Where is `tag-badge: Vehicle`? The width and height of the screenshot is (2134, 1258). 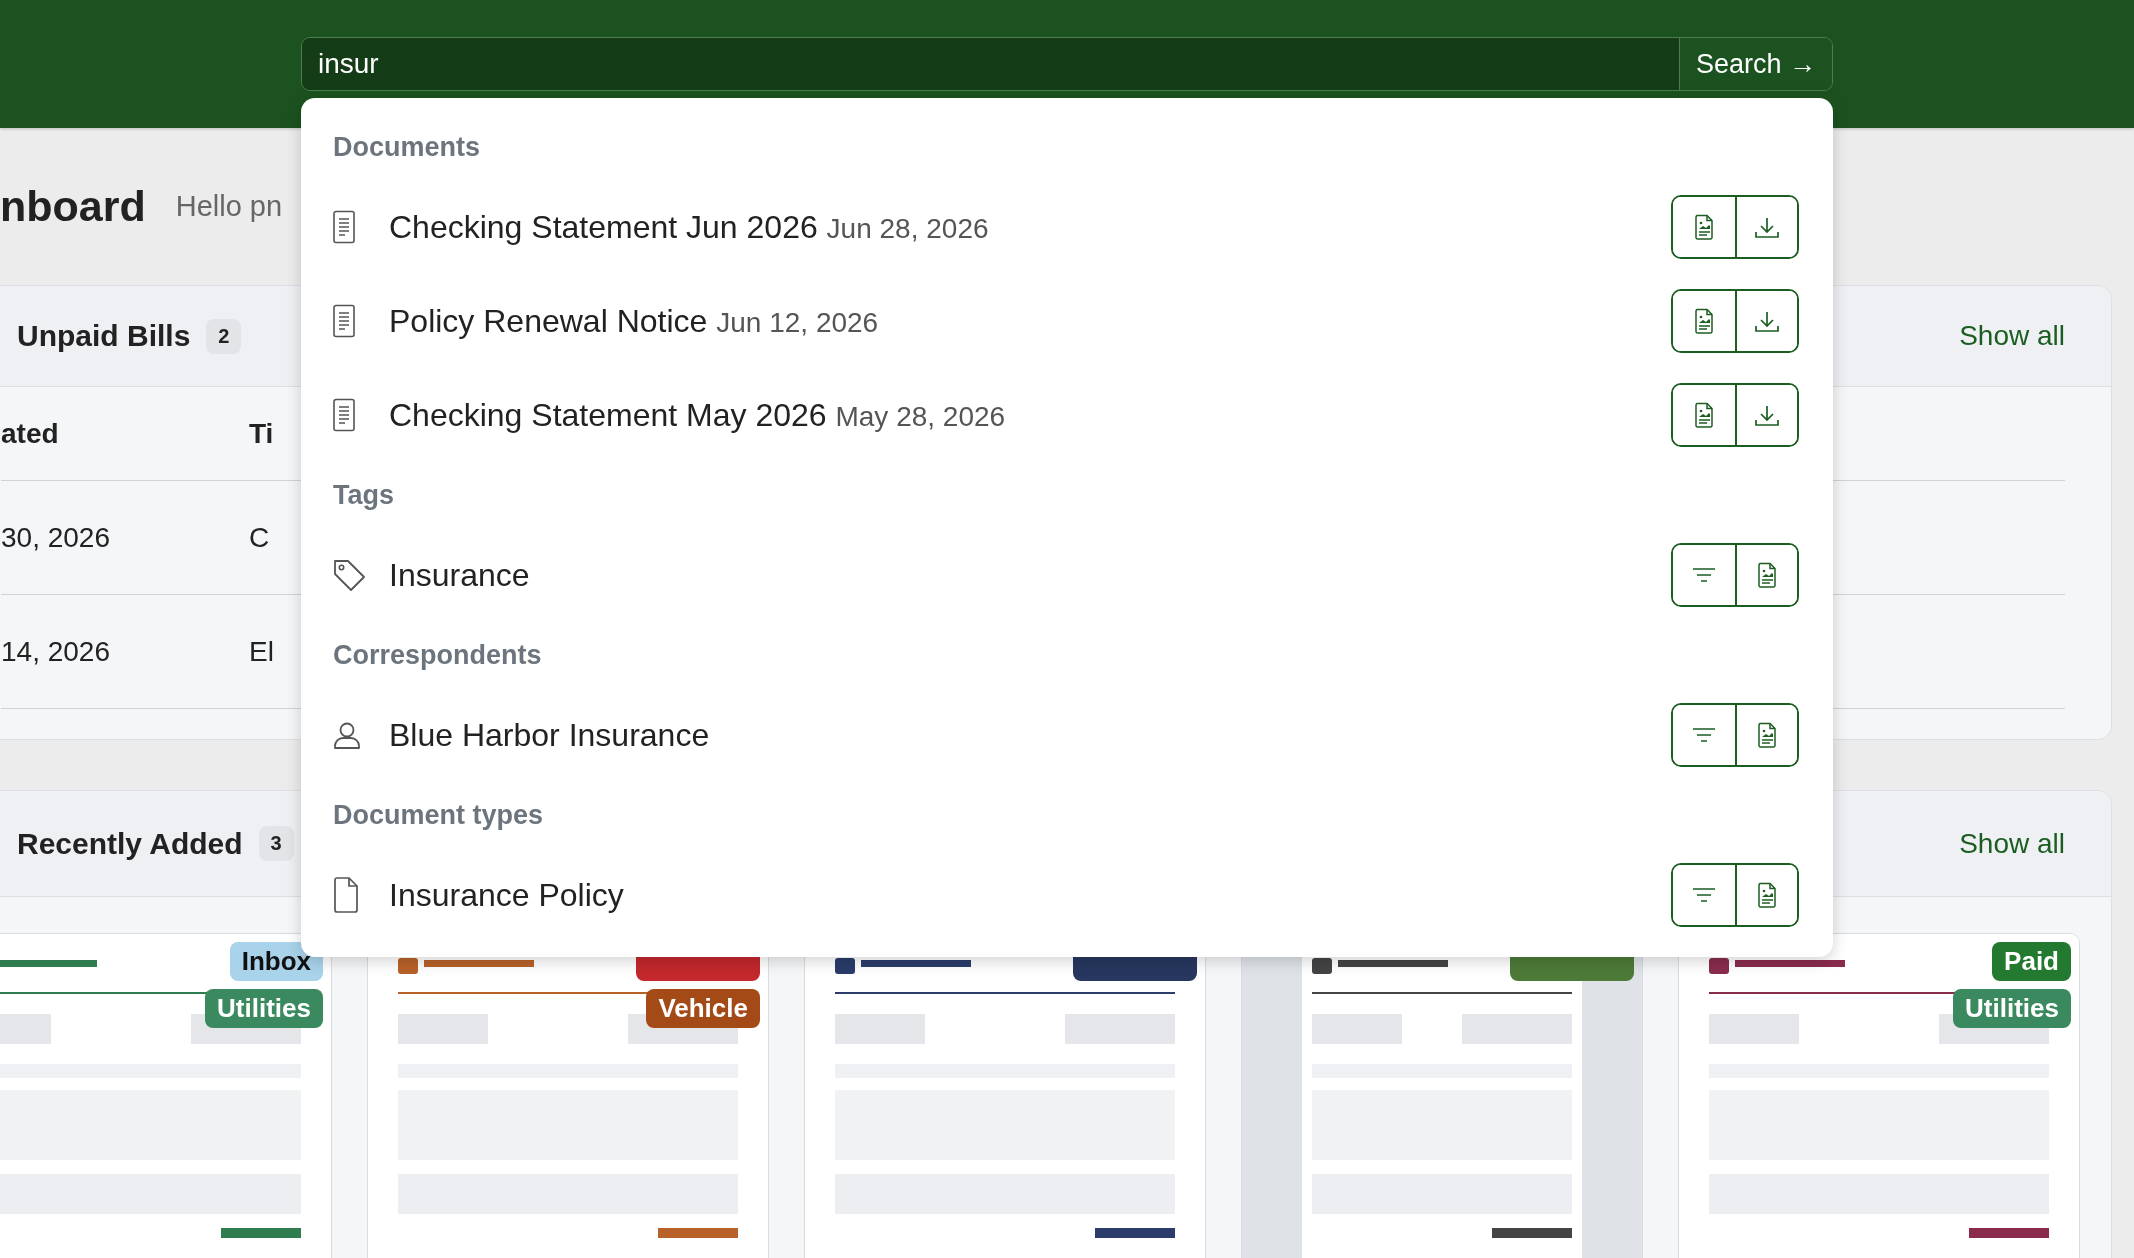
tag-badge: Vehicle is located at coordinates (703, 1008).